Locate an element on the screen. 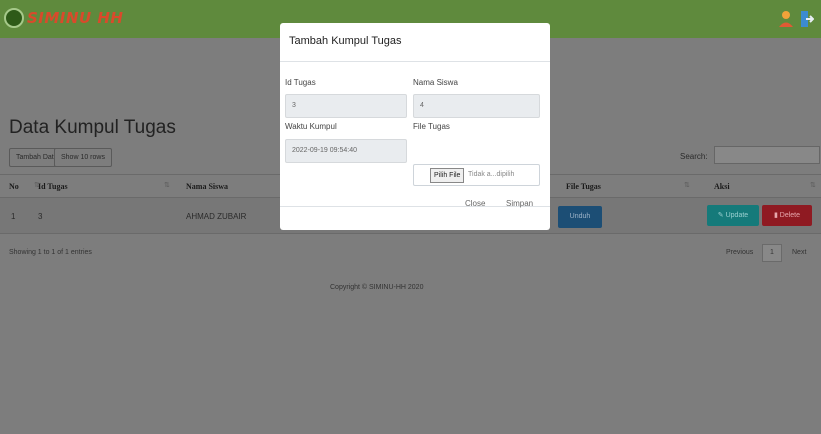 The width and height of the screenshot is (821, 434). brand: SIMINU HH is located at coordinates (63, 18).